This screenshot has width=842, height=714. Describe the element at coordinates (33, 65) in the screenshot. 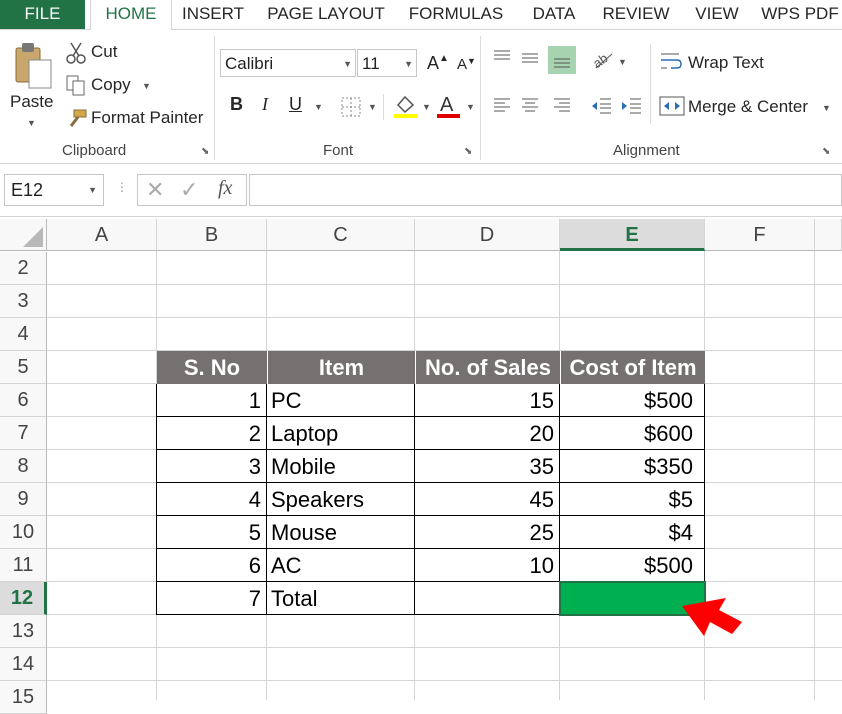

I see `paste-icon` at that location.